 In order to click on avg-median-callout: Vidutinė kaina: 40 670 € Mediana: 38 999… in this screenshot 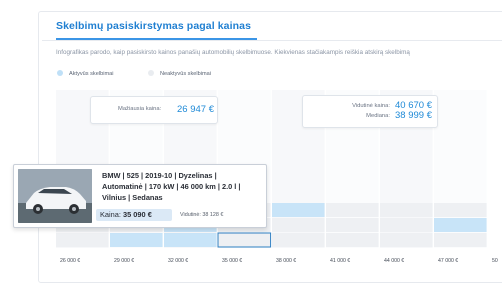, I will do `click(370, 111)`.